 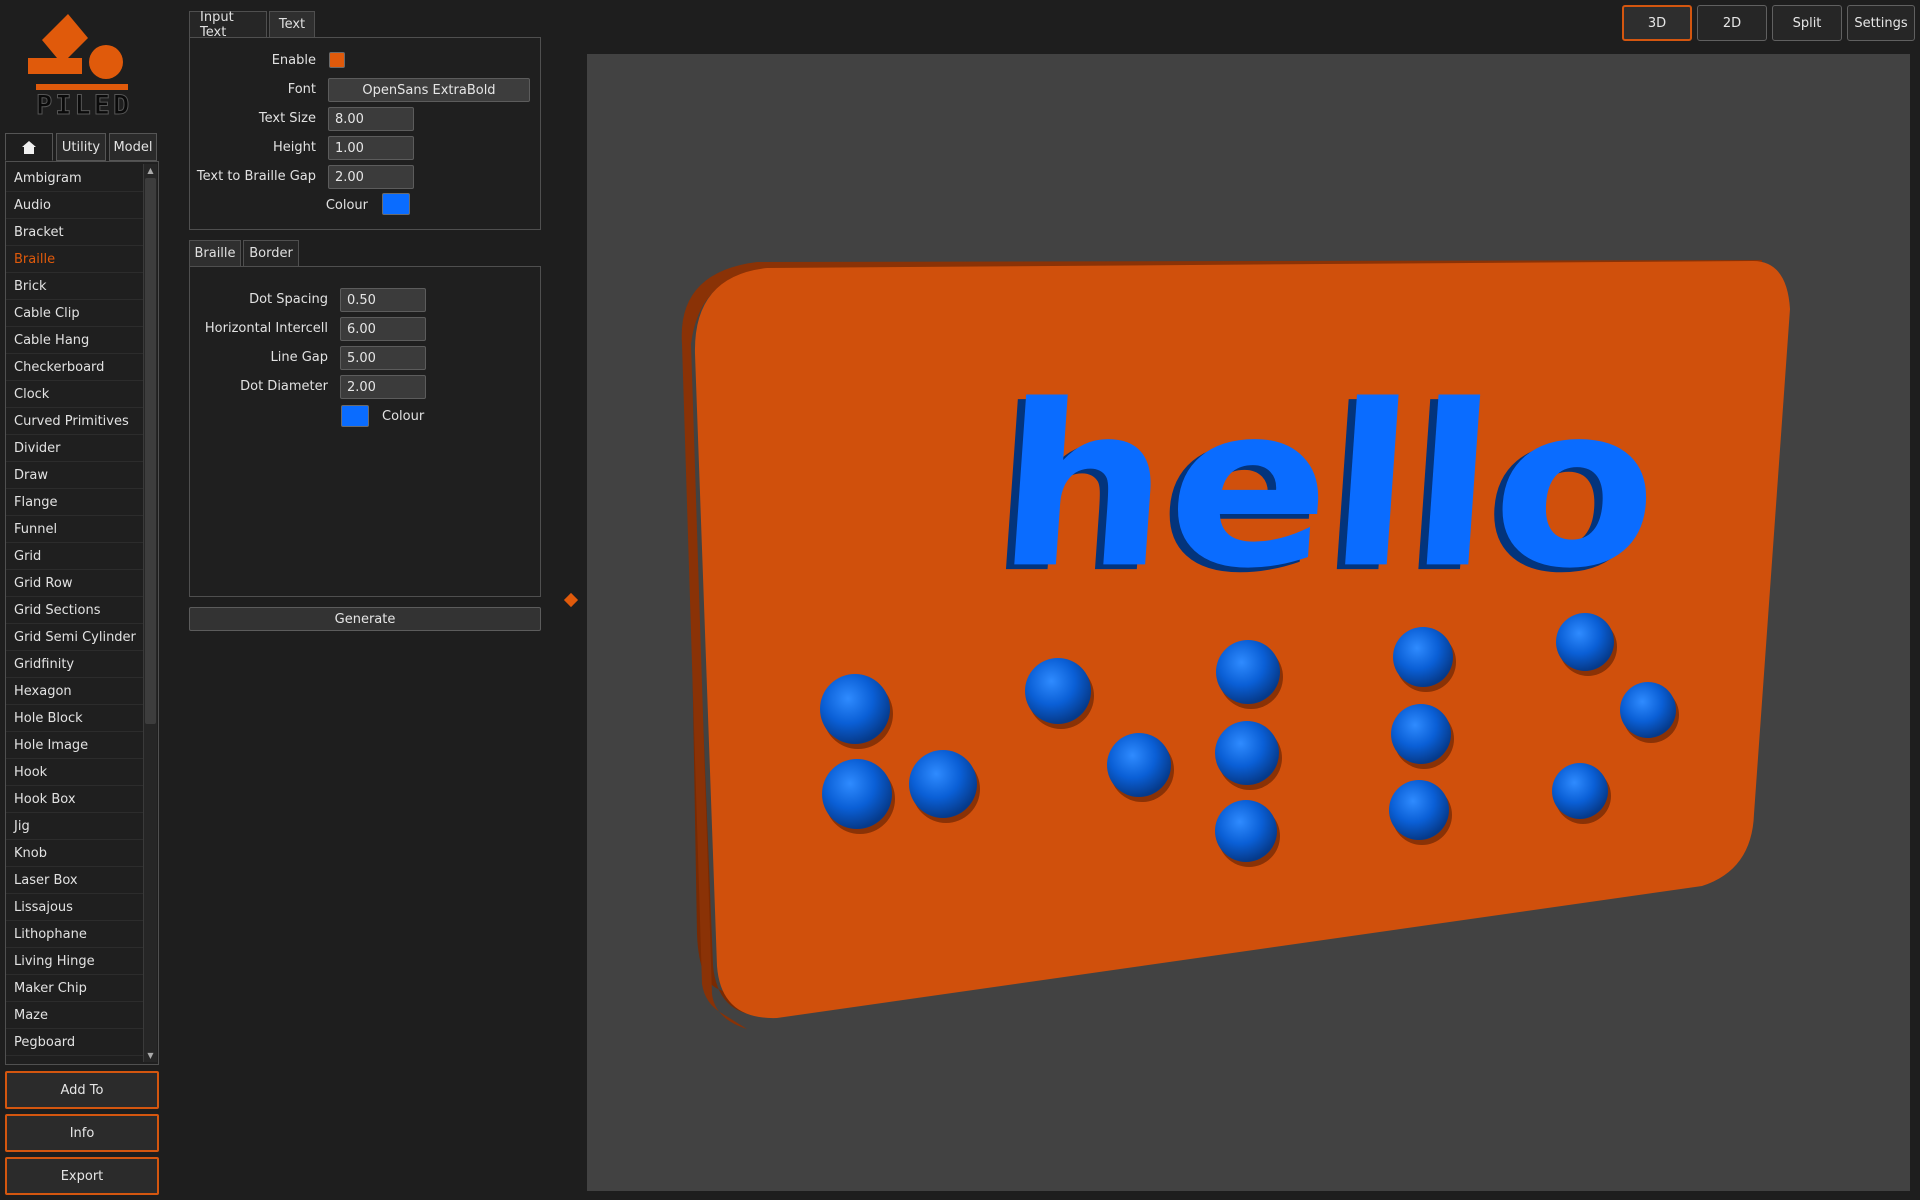 I want to click on list-item: Ambigram, so click(x=75, y=178).